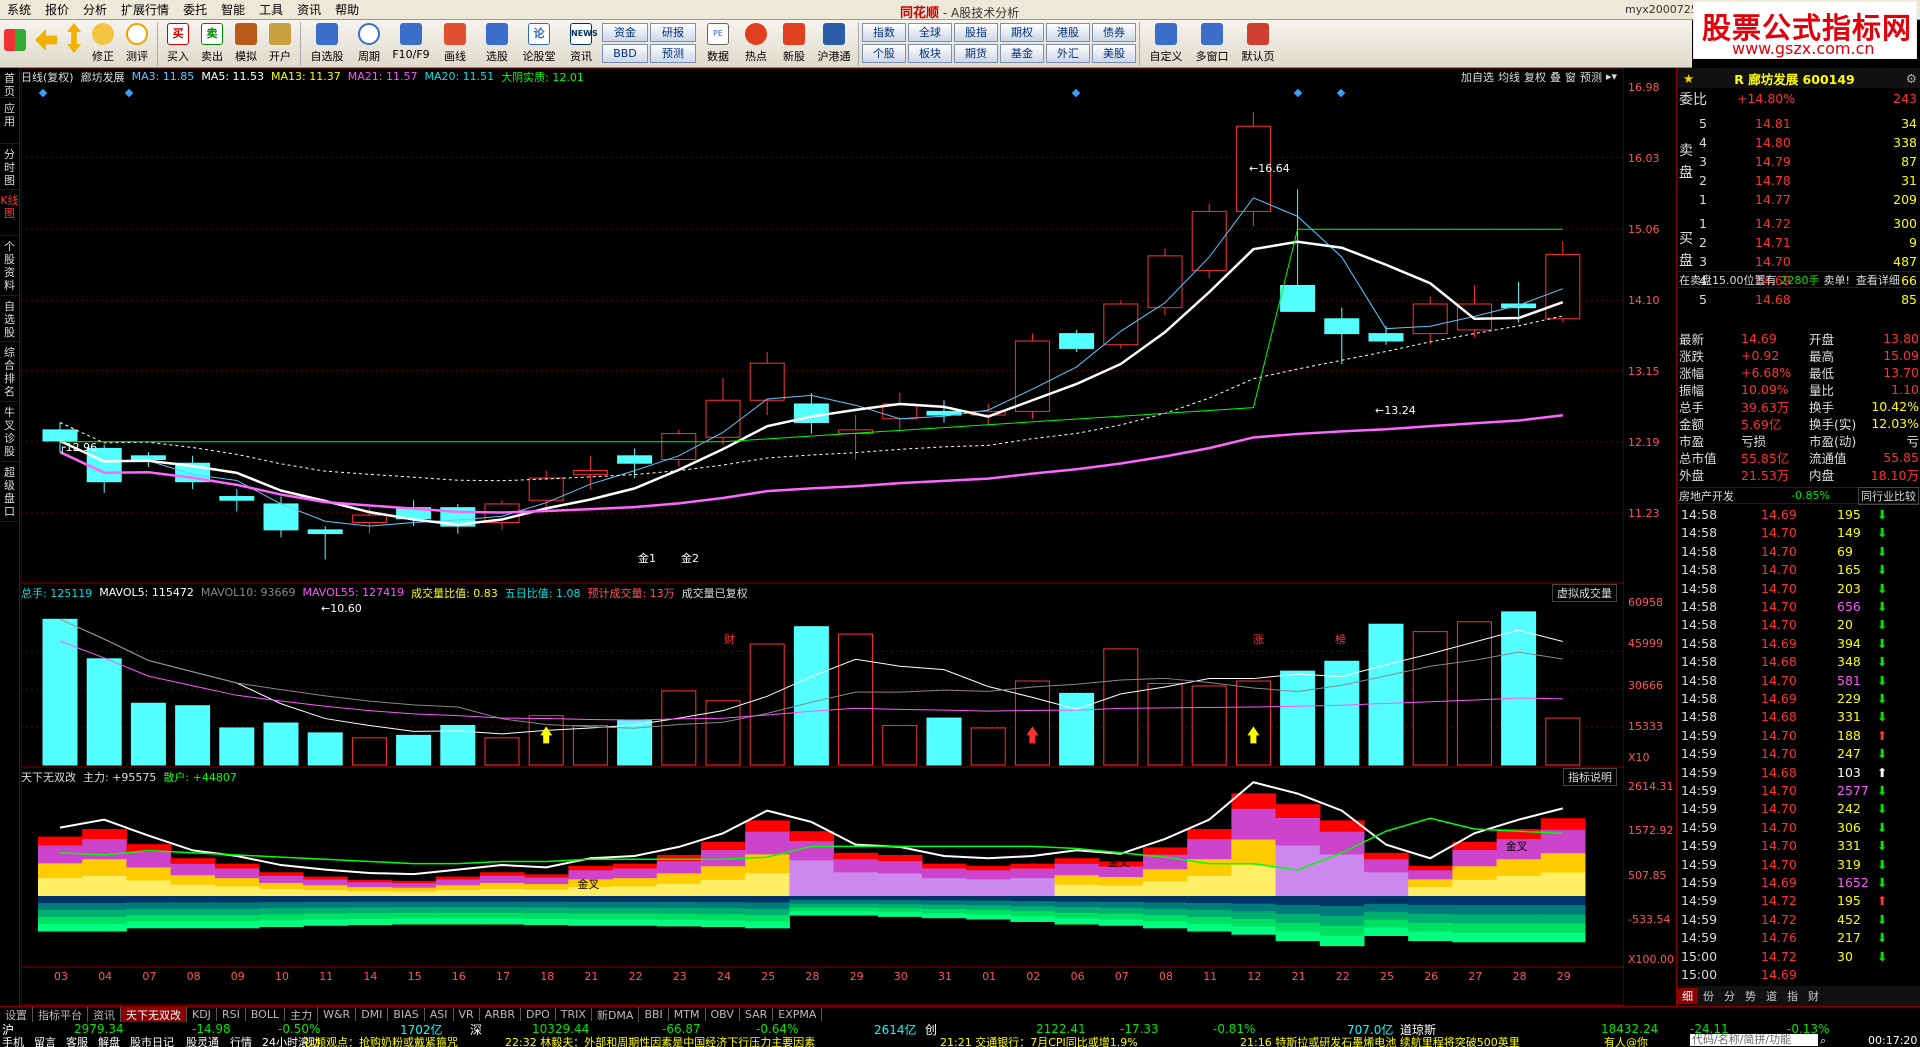 This screenshot has width=1920, height=1047. Describe the element at coordinates (1068, 53) in the screenshot. I see `forex-button: 外汇` at that location.